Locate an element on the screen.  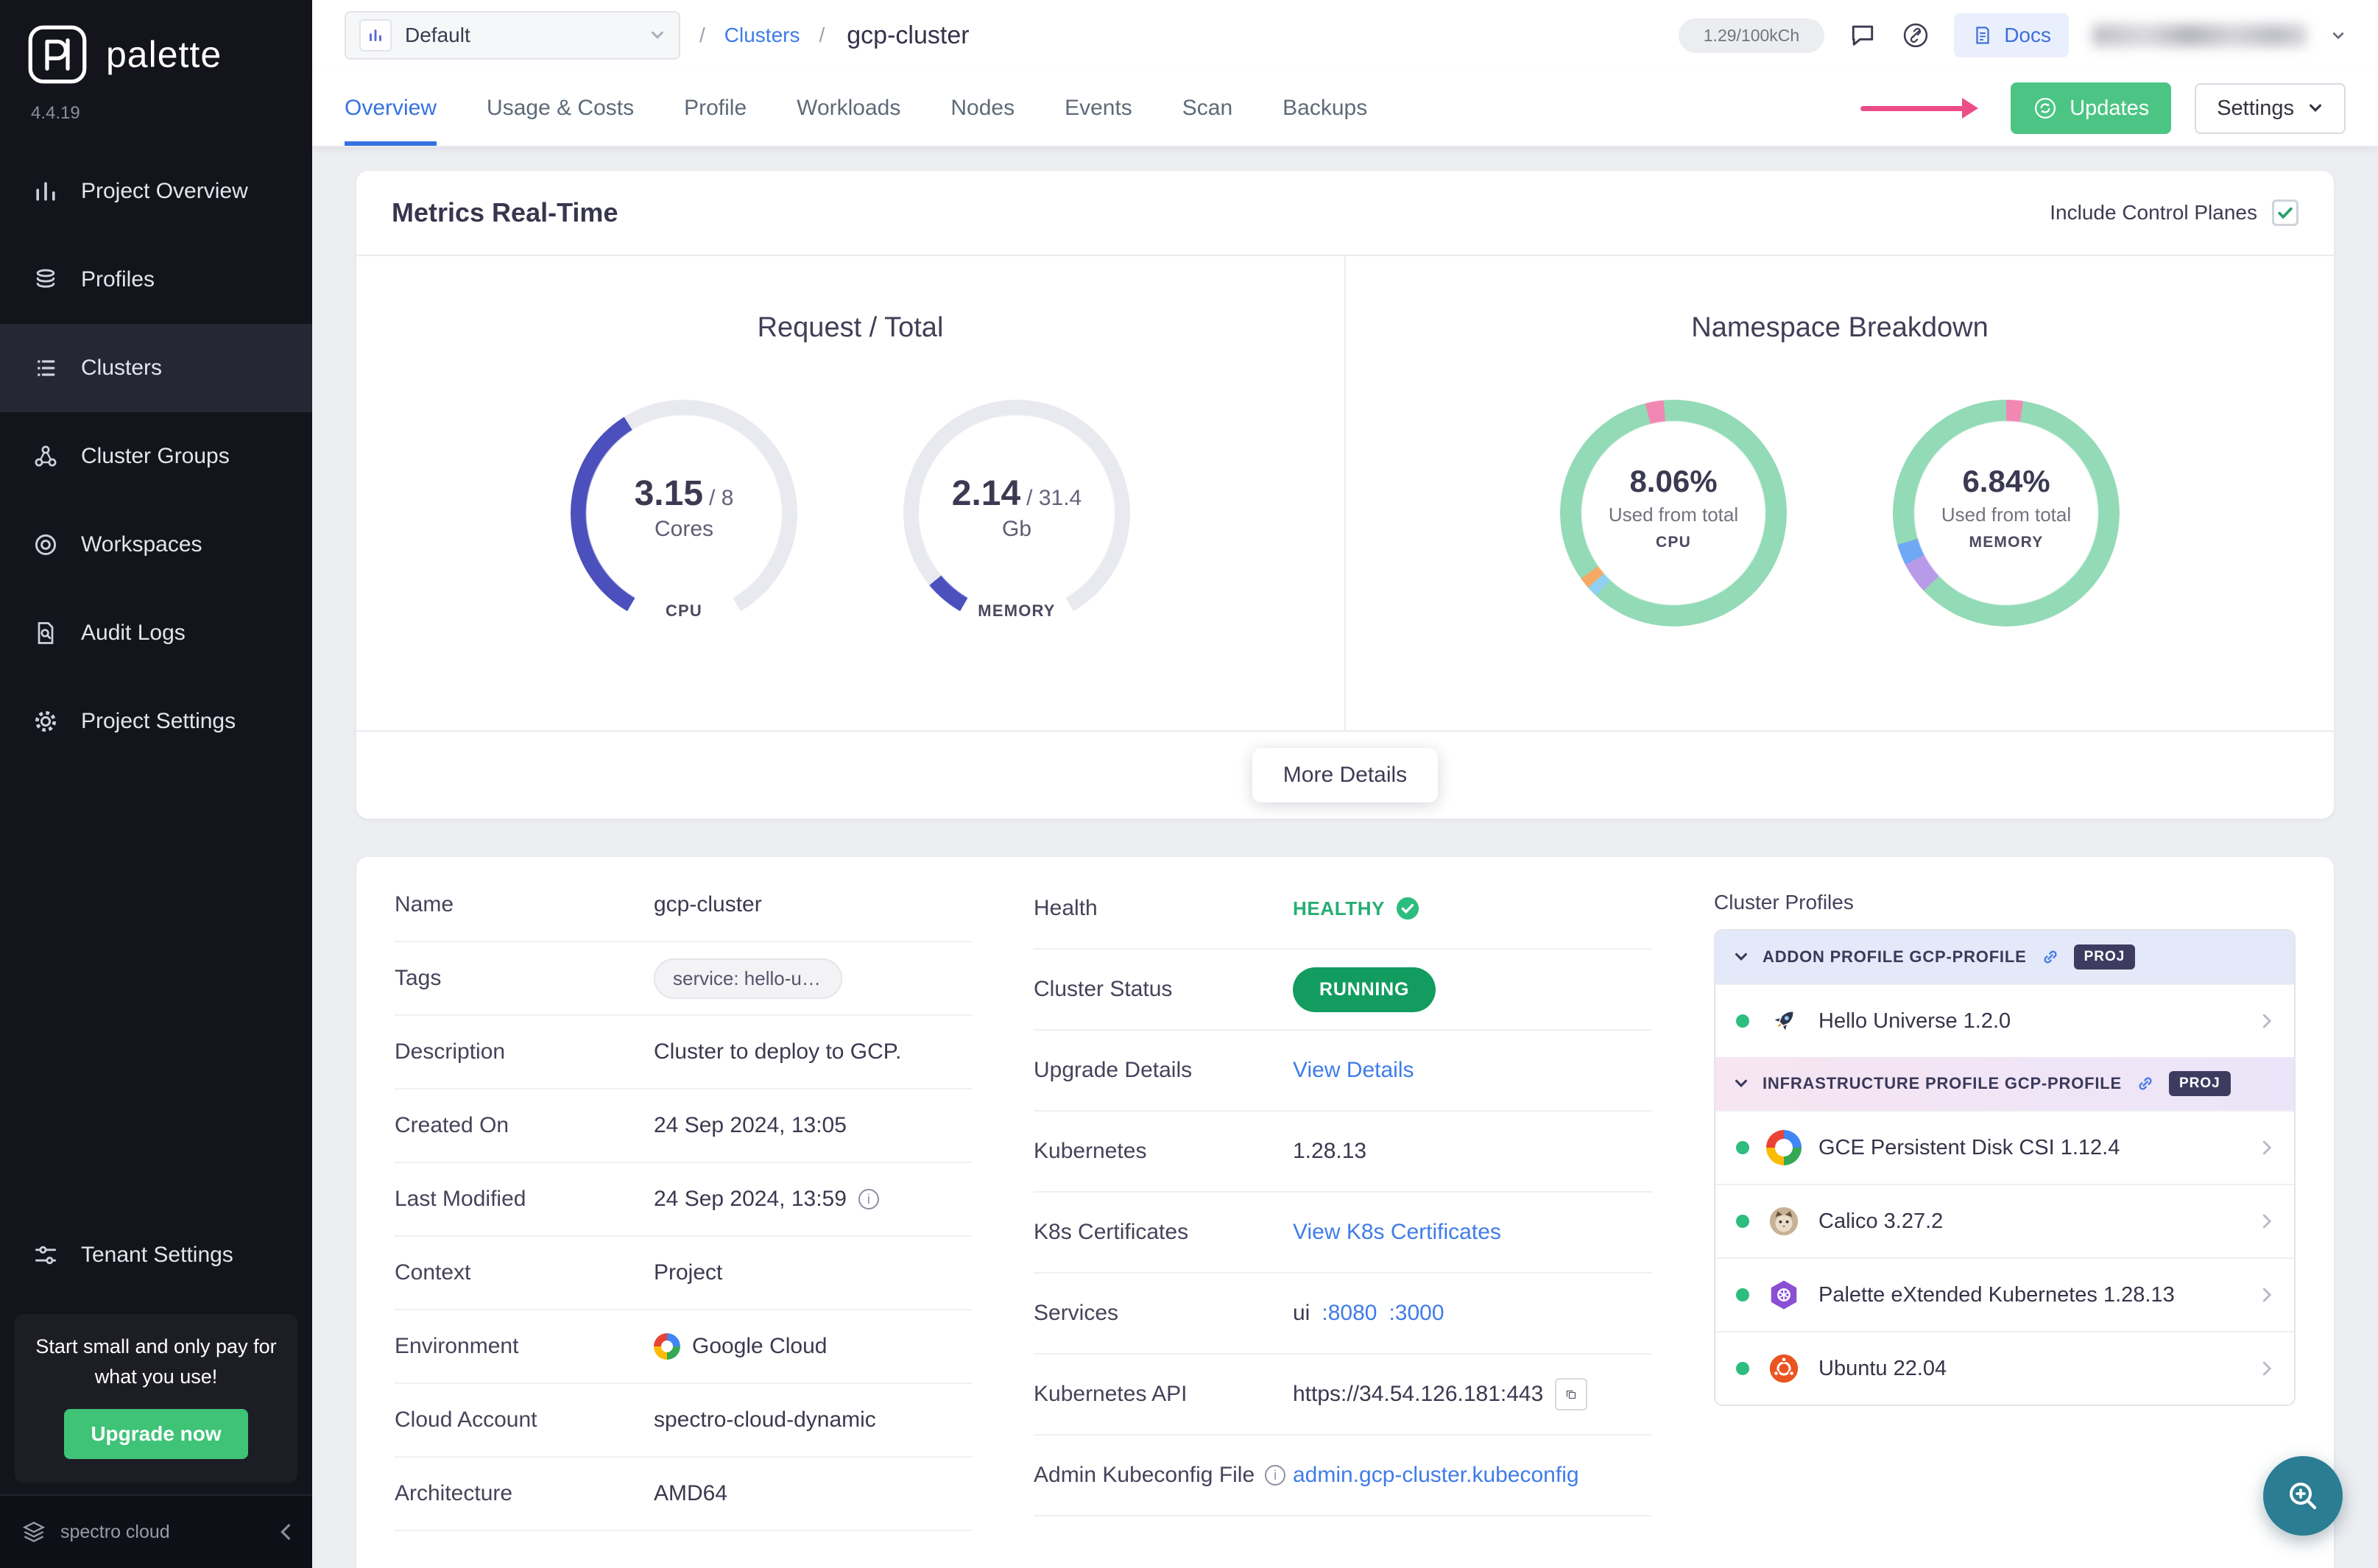
sidebar-item-label: Project Settings is located at coordinates (158, 721).